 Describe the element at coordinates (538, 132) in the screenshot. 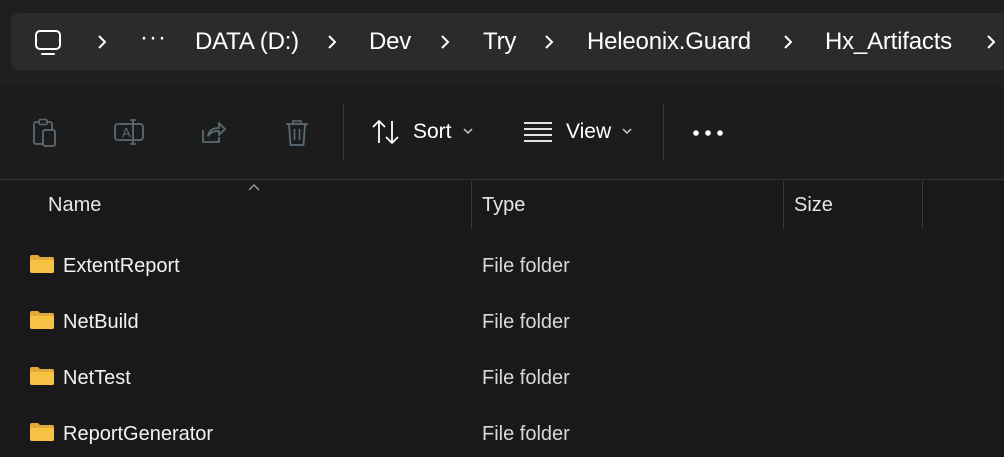

I see `view-list-icon` at that location.